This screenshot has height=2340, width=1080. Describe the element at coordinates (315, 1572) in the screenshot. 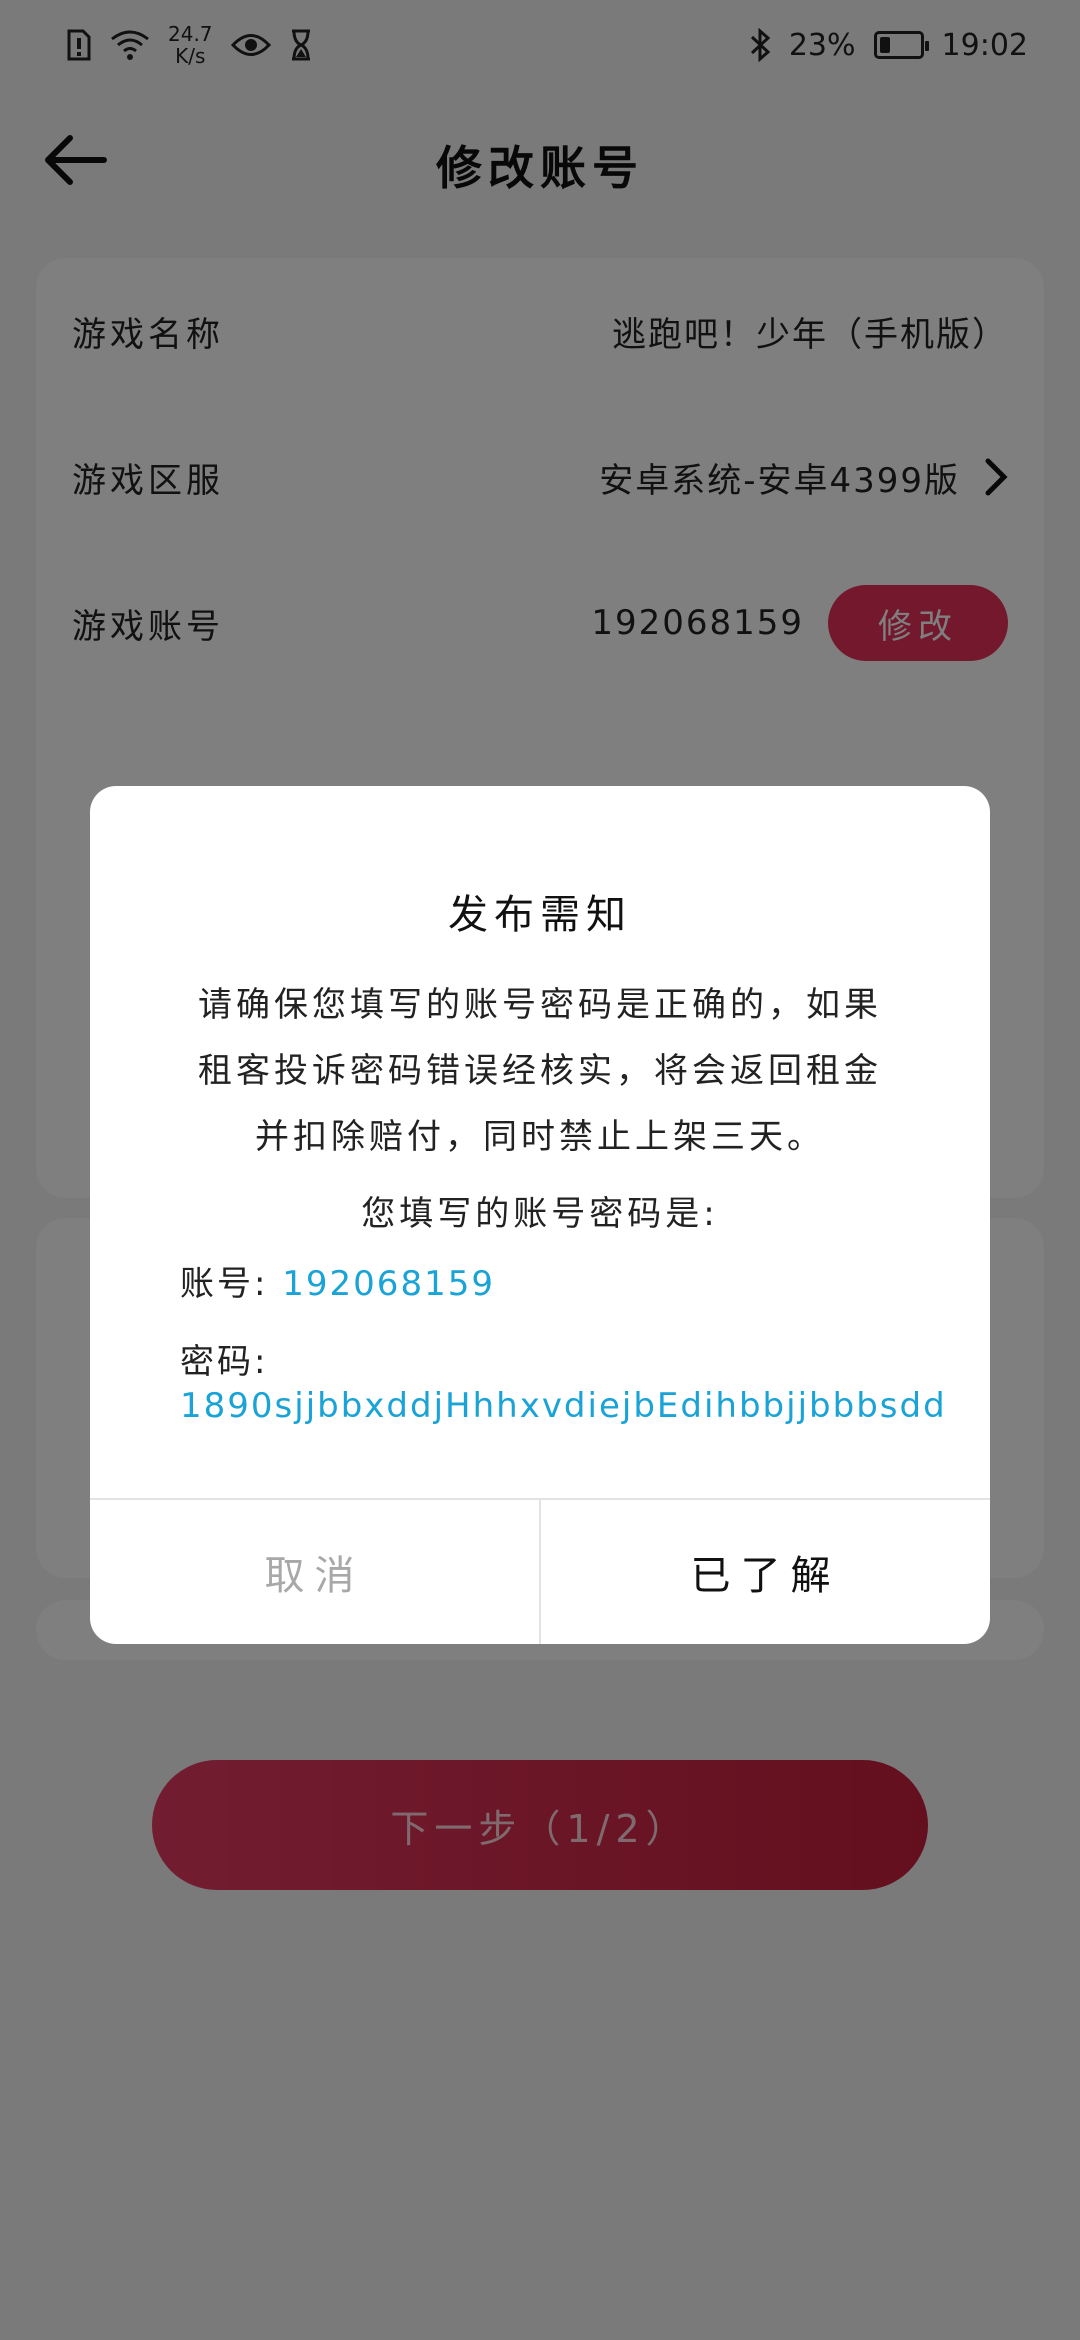

I see `cancel-button: 取消` at that location.